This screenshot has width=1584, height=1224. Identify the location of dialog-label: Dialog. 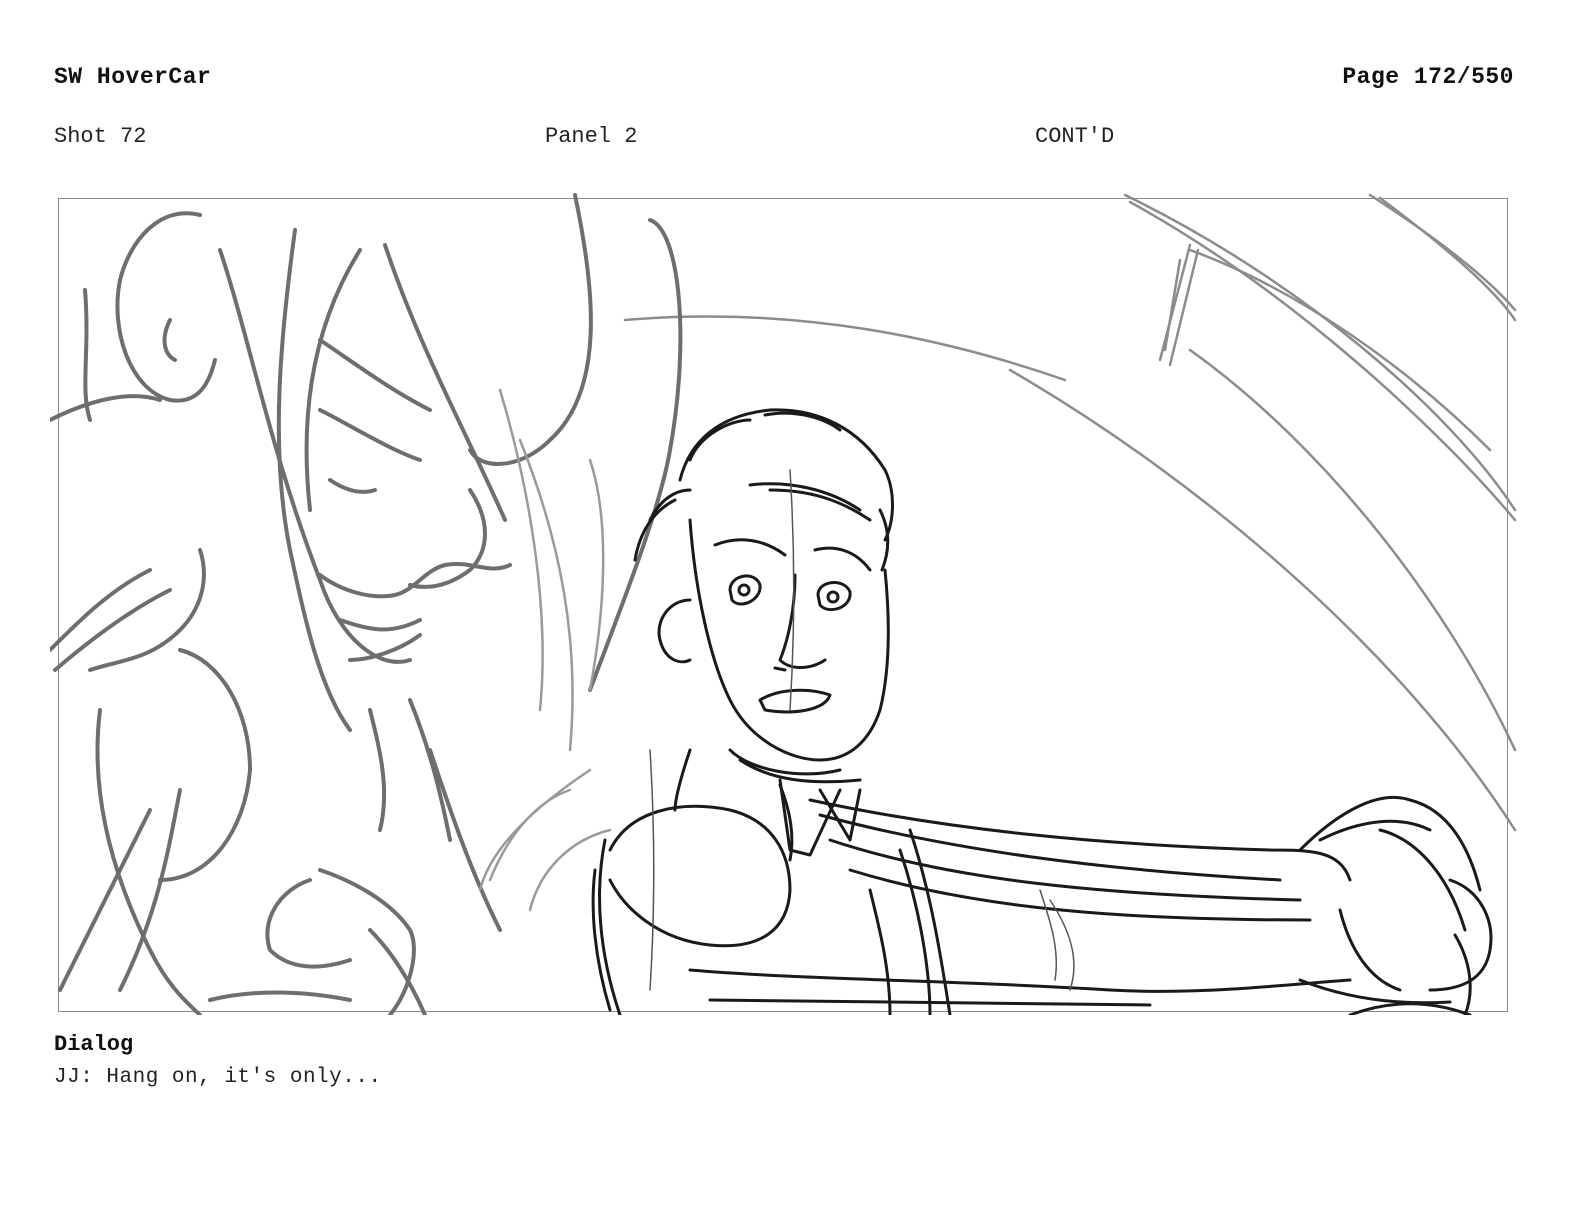
(94, 1044).